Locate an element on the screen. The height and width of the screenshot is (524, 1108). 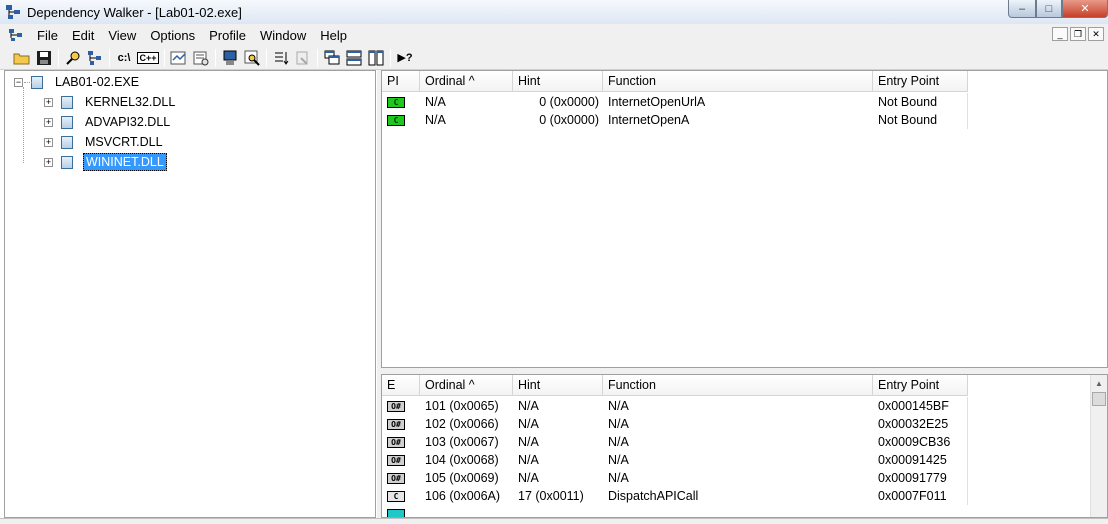
tree-connector is located at coordinates (28, 82).